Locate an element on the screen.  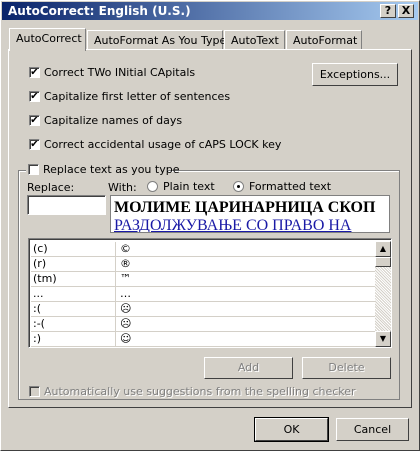
entry-replace: (c) is located at coordinates (40, 248).